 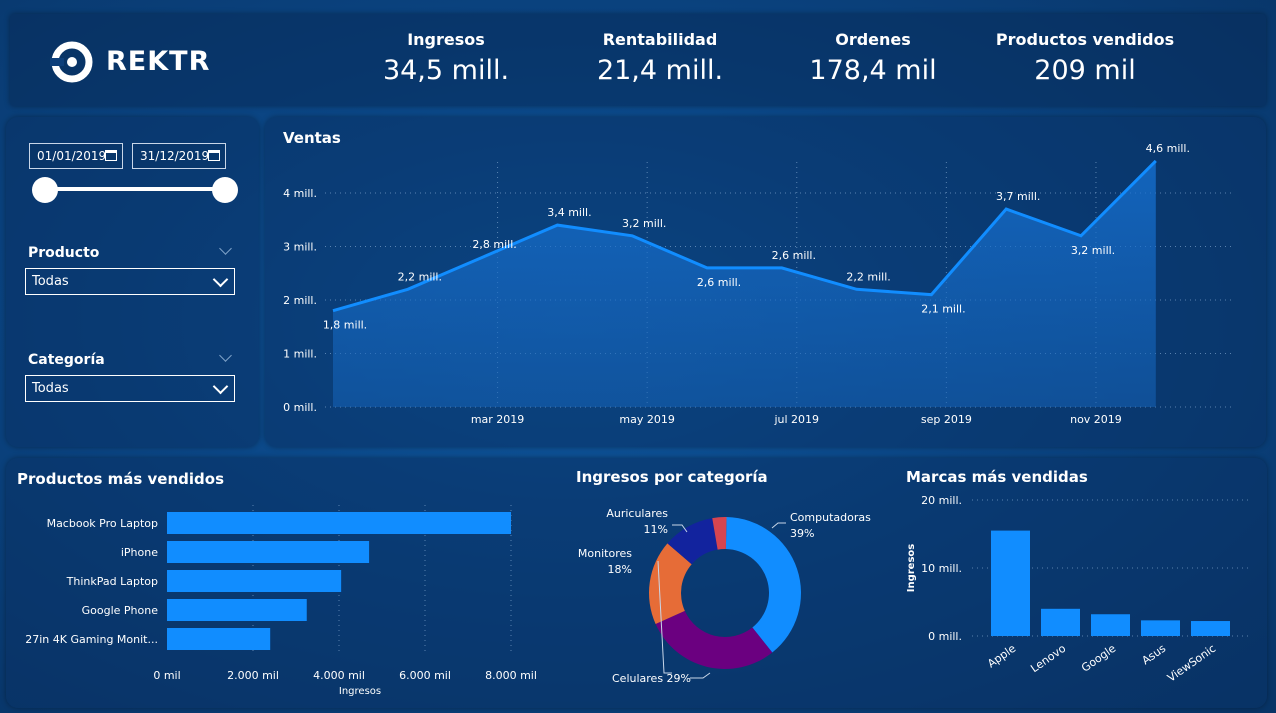 What do you see at coordinates (1168, 148) in the screenshot?
I see `ventas-data-label: 4,6 mill.` at bounding box center [1168, 148].